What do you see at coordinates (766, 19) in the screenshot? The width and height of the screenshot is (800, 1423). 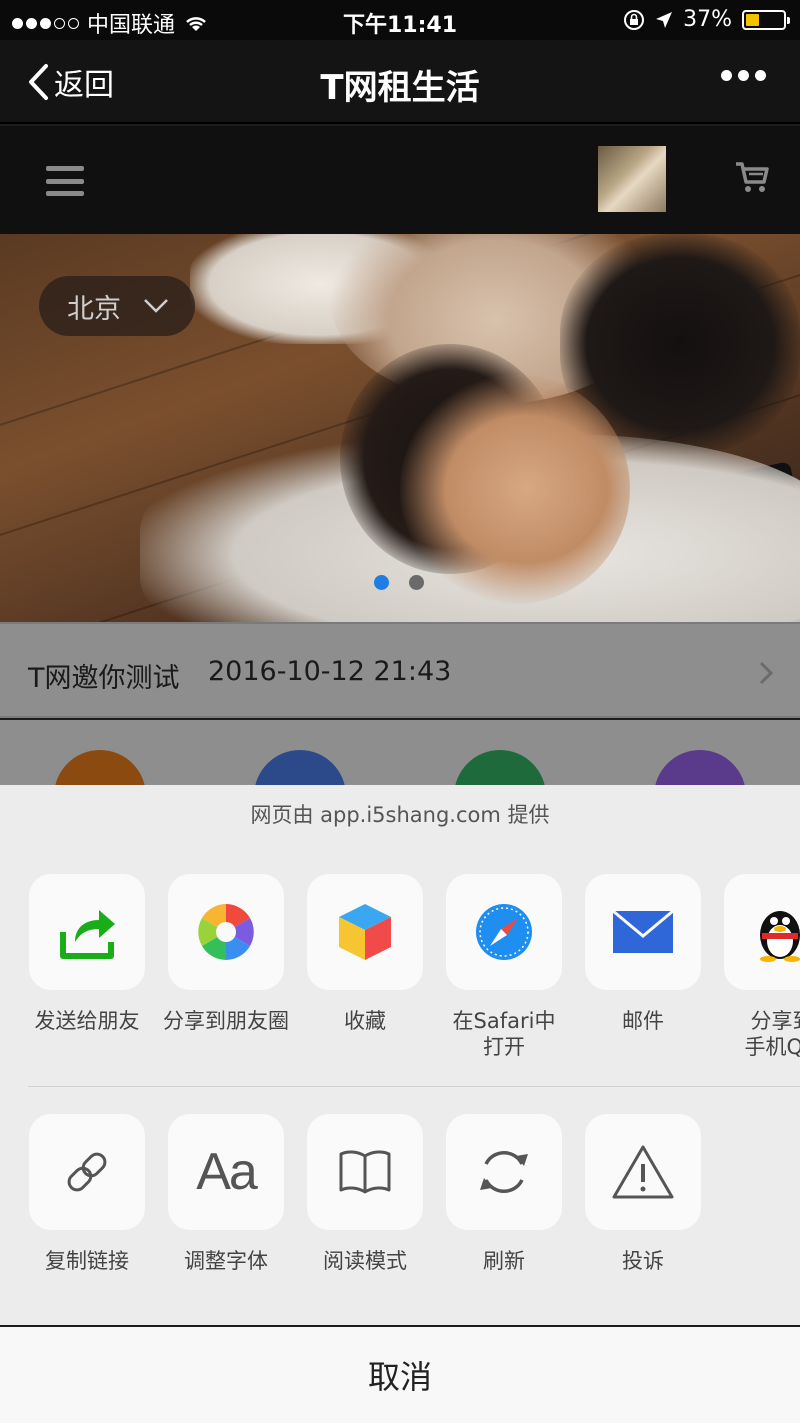 I see `battery-icon` at bounding box center [766, 19].